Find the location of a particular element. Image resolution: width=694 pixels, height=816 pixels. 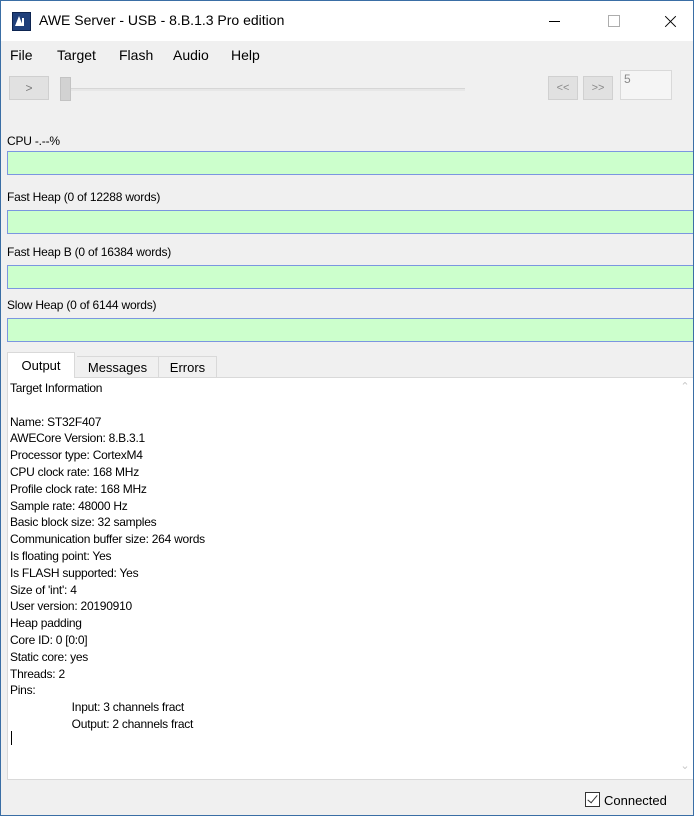

fast-heap-label: Fast Heap (0 of 12288 words) is located at coordinates (84, 197).